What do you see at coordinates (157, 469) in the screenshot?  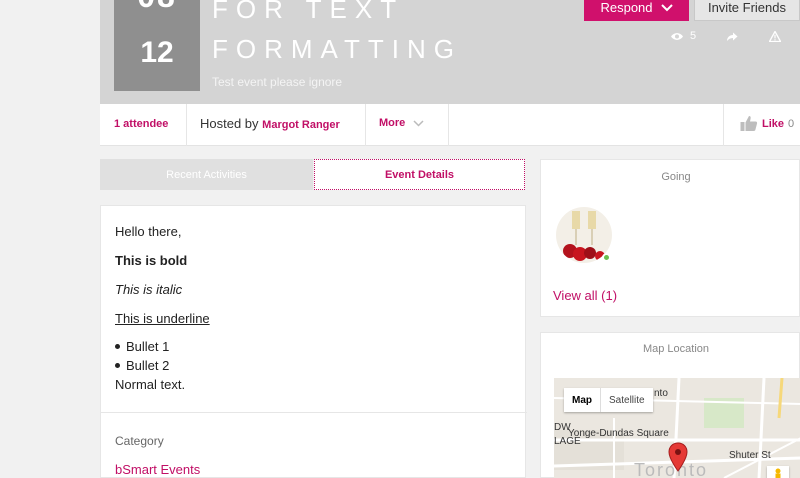 I see `category-link: bSmart Events` at bounding box center [157, 469].